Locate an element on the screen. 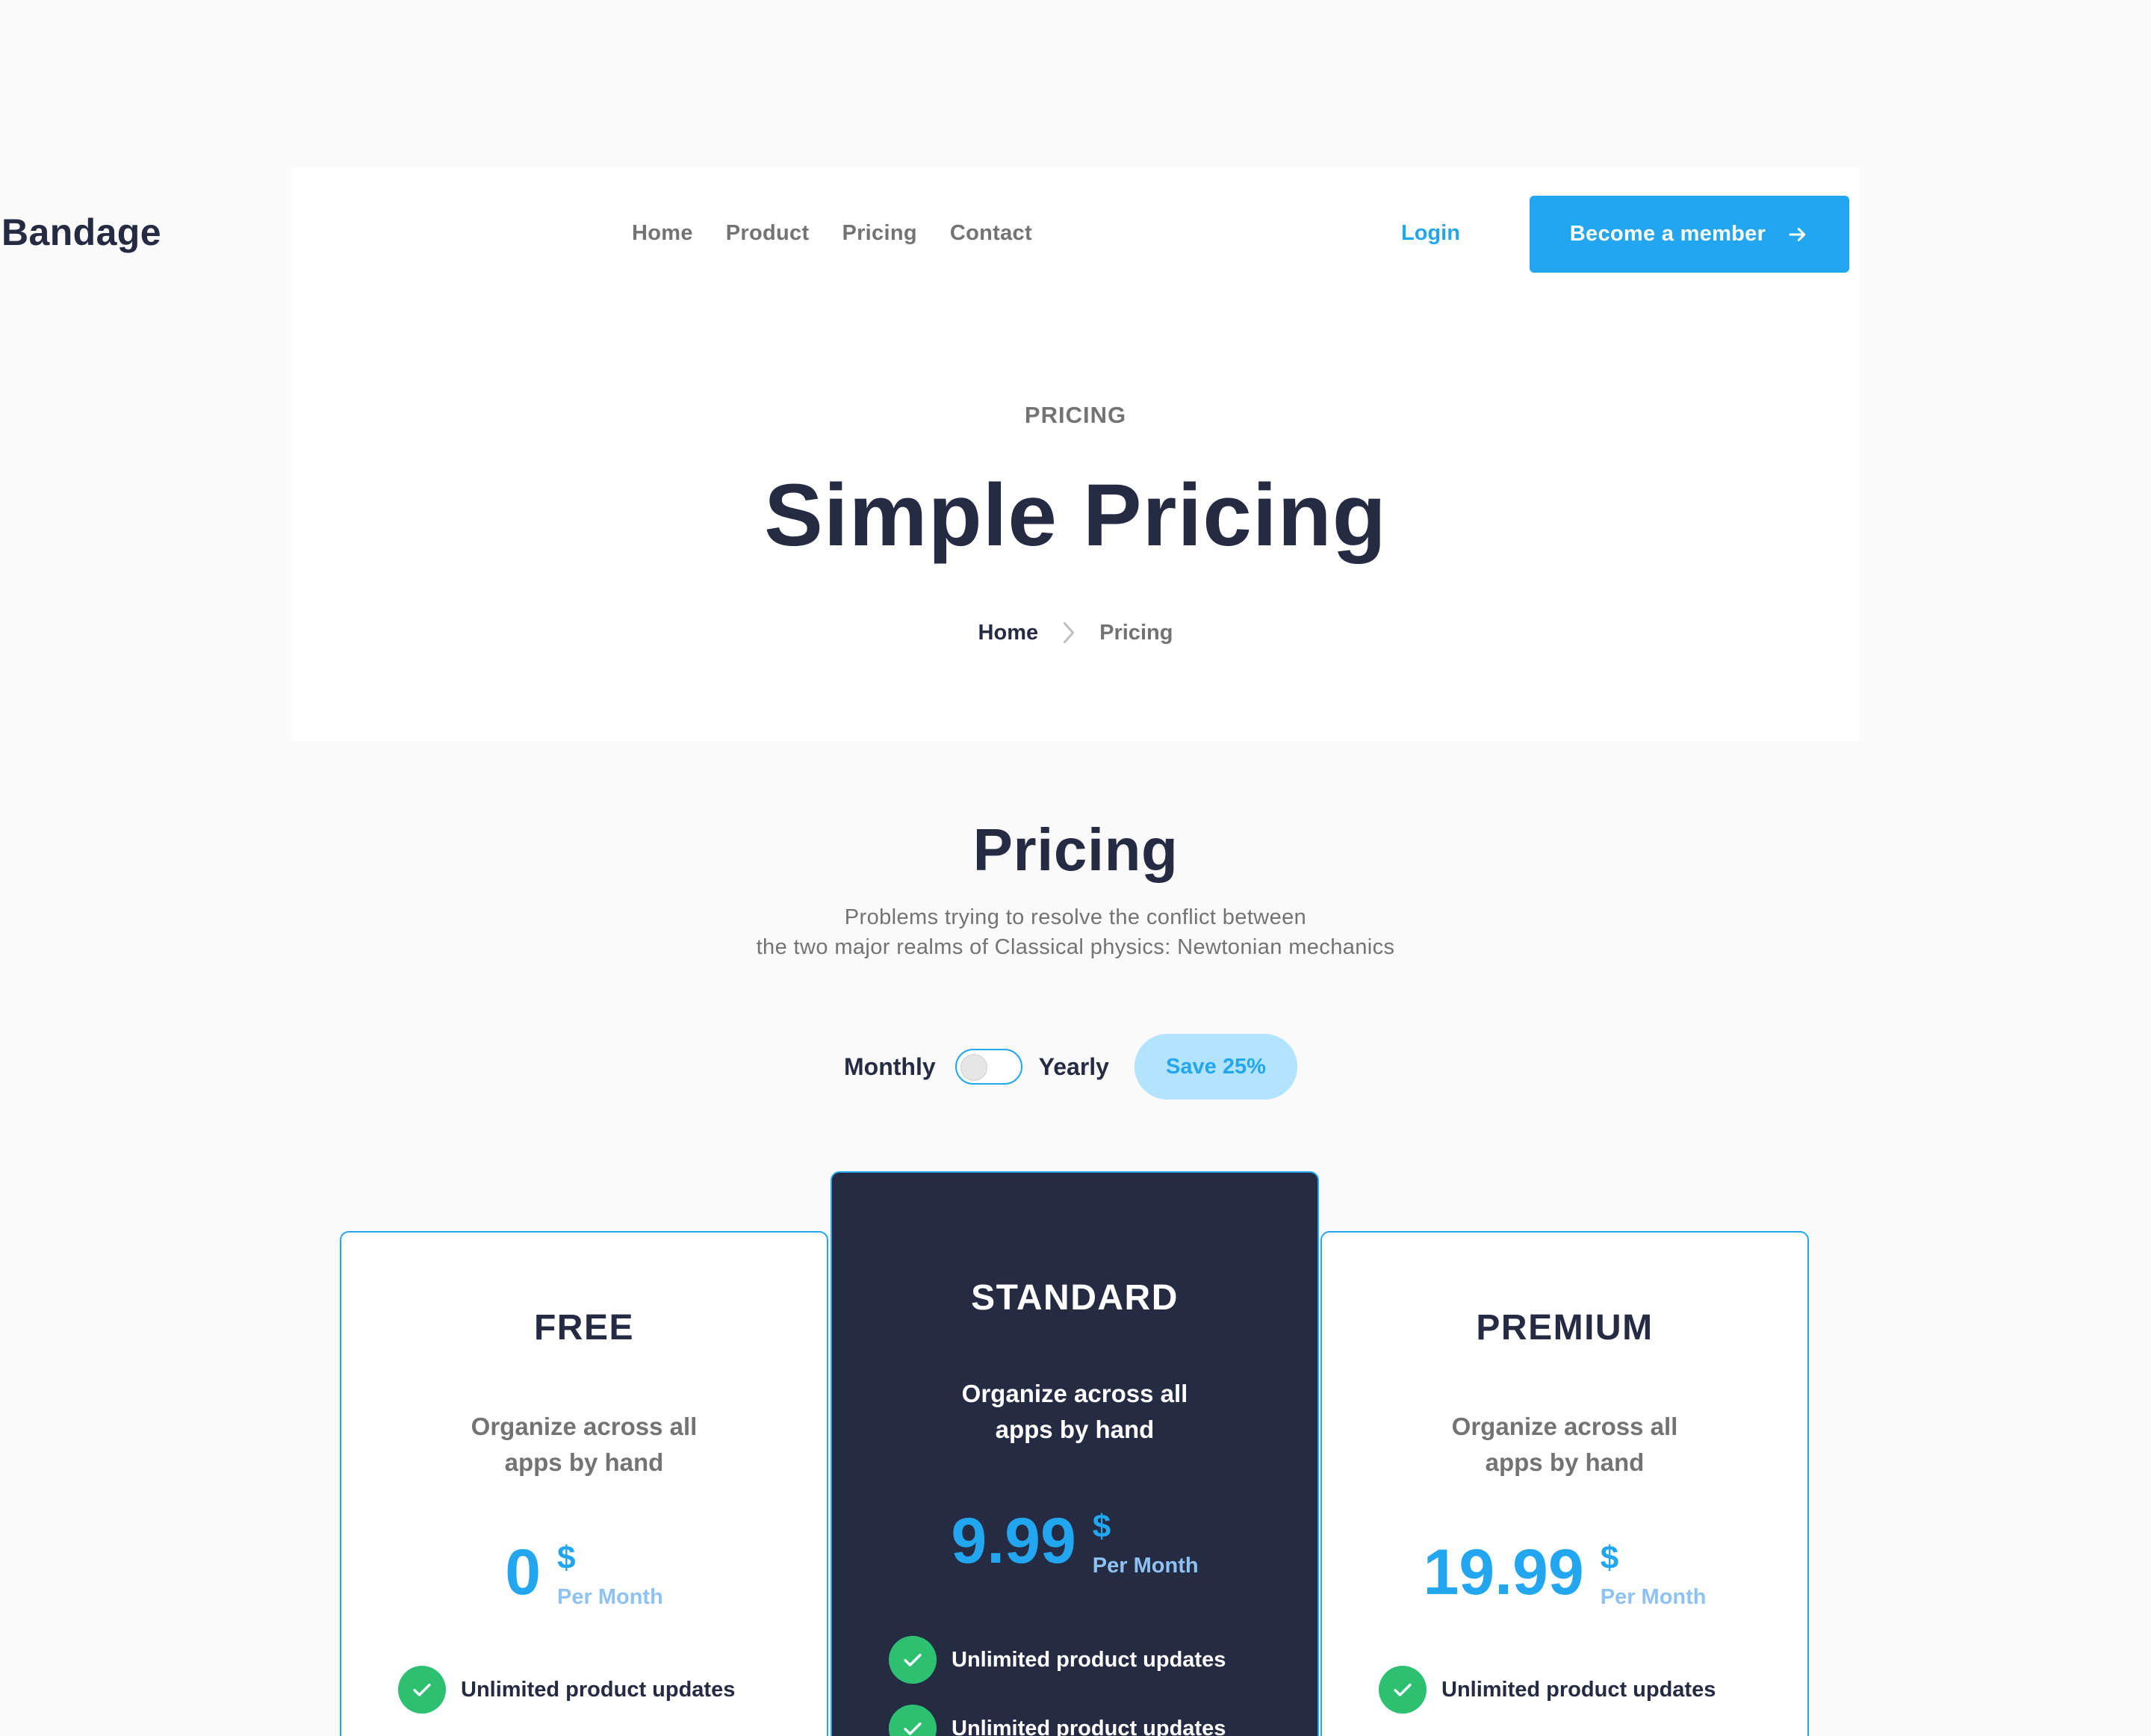  nav-product: Product is located at coordinates (768, 233).